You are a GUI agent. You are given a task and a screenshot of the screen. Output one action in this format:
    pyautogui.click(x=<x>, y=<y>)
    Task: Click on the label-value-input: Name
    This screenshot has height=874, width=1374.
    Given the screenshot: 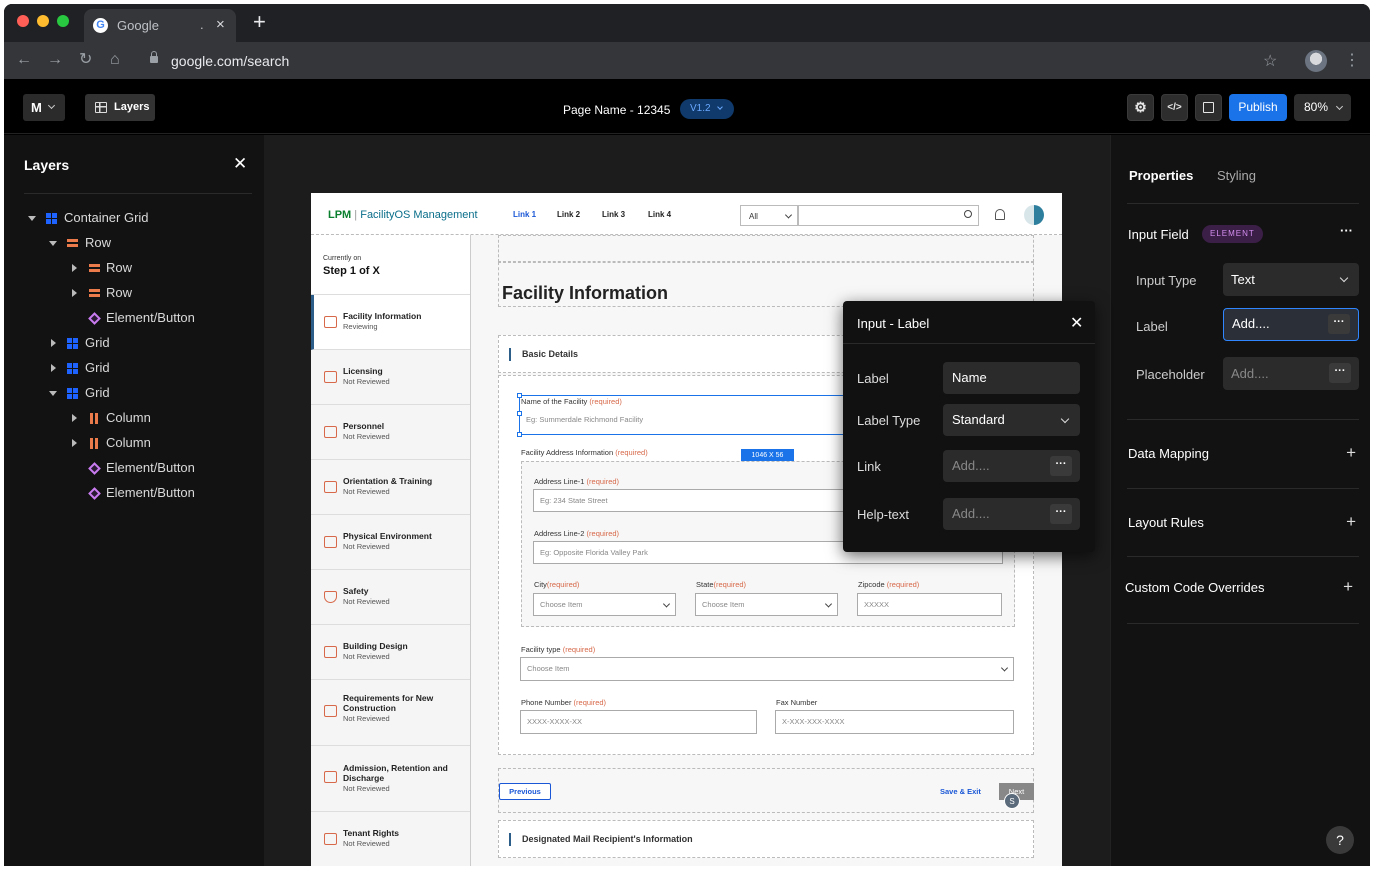 What is the action you would take?
    pyautogui.click(x=1011, y=378)
    